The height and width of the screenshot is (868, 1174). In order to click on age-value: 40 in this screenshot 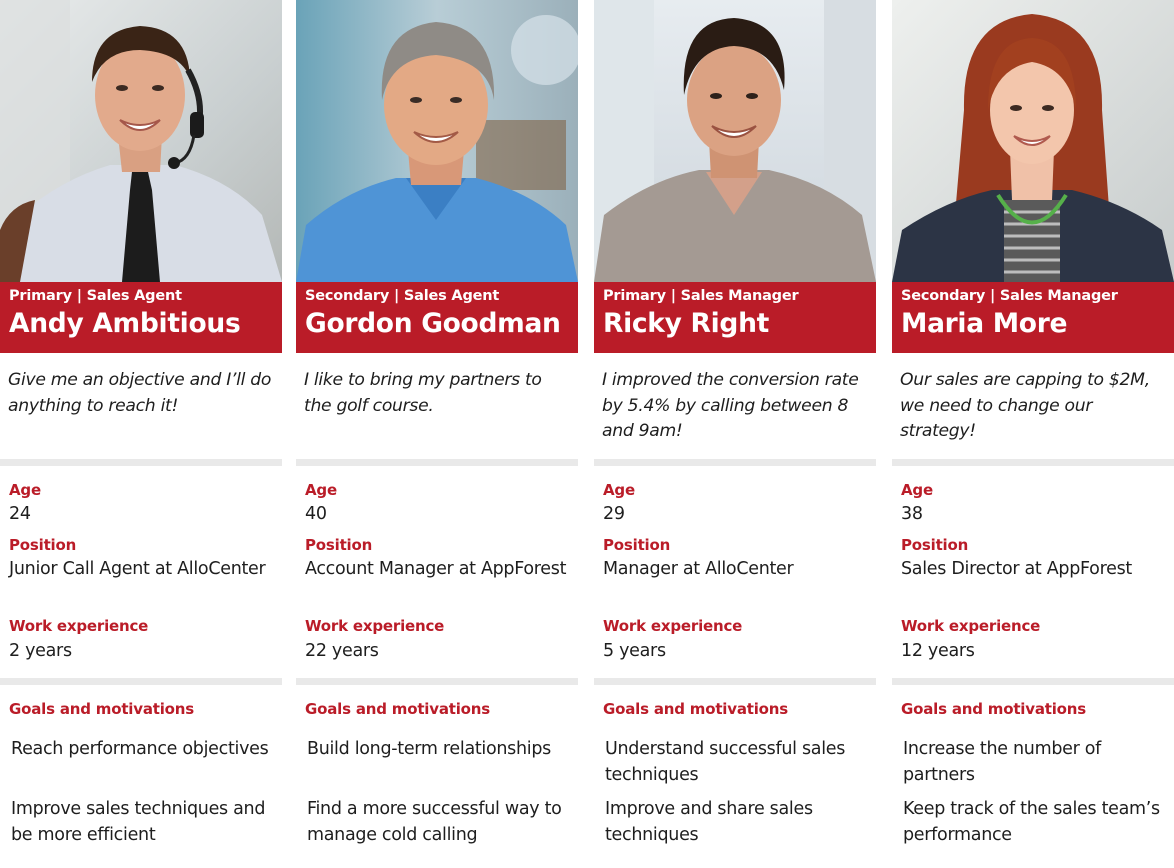, I will do `click(316, 514)`.